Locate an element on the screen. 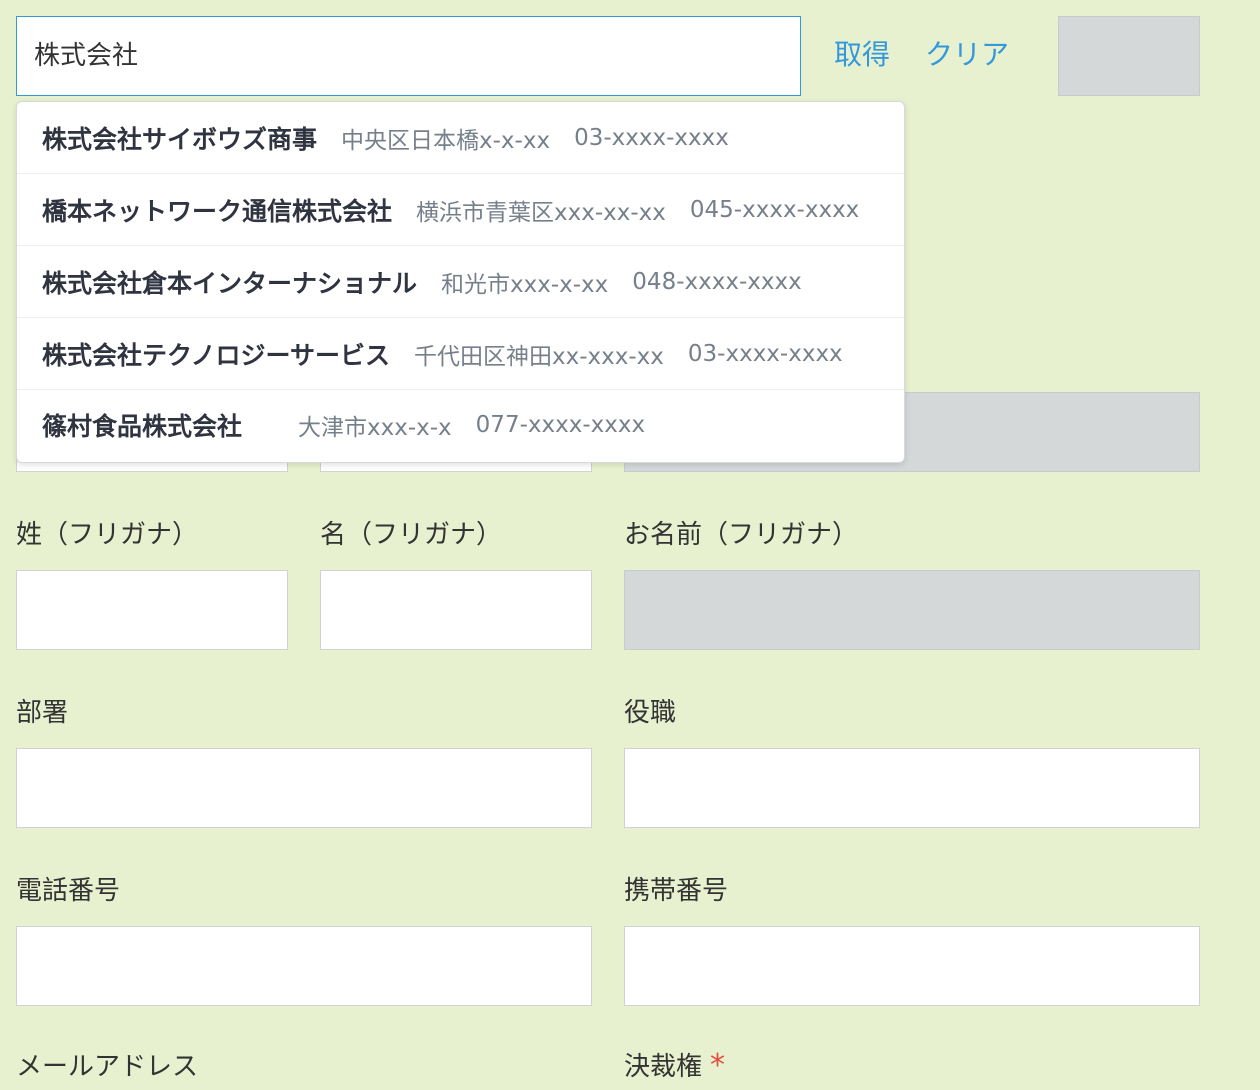 Image resolution: width=1260 pixels, height=1090 pixels. first-name-kana-field is located at coordinates (456, 610).